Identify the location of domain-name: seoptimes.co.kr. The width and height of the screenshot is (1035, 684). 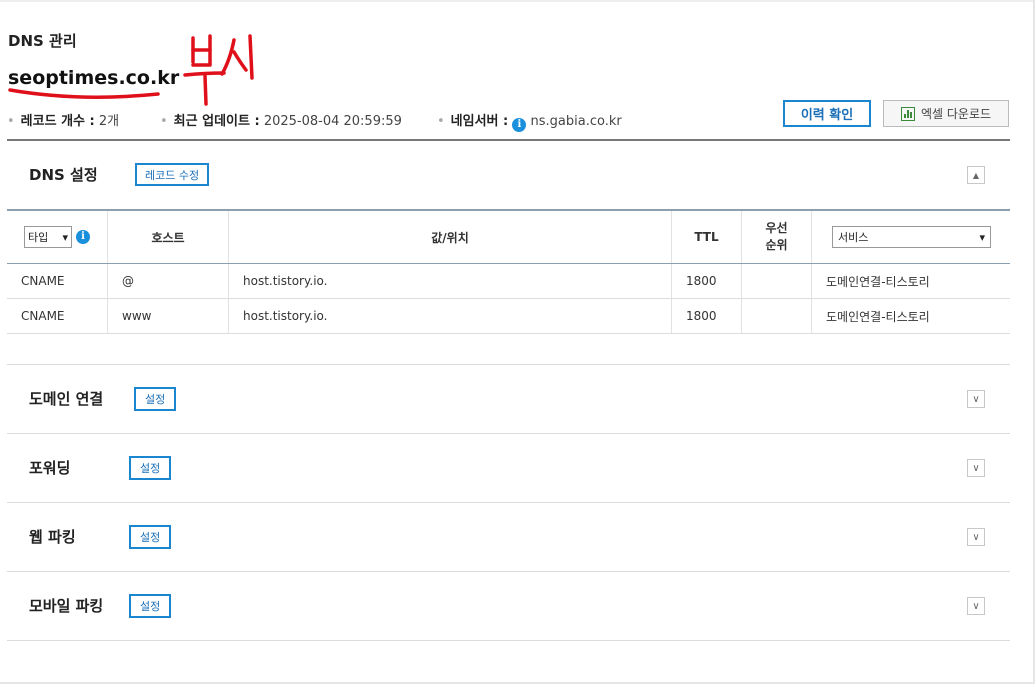
(94, 78).